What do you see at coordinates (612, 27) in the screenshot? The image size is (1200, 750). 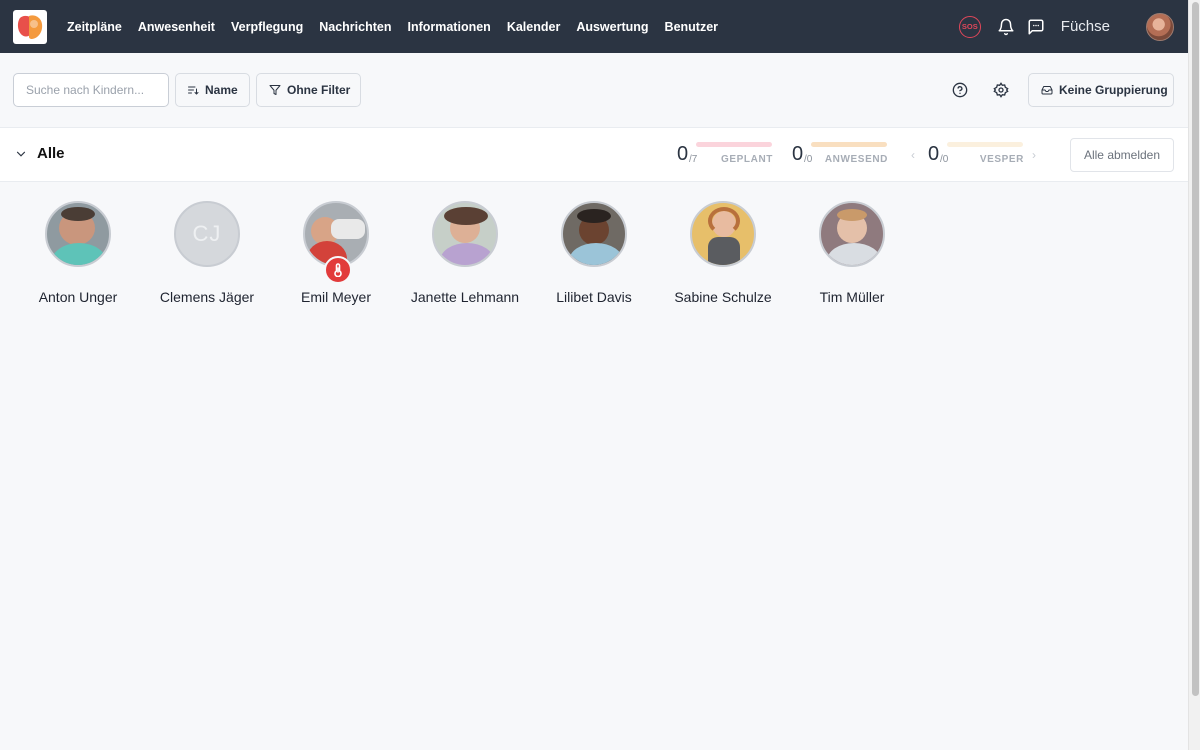 I see `nav-item-auswertung: Auswertung` at bounding box center [612, 27].